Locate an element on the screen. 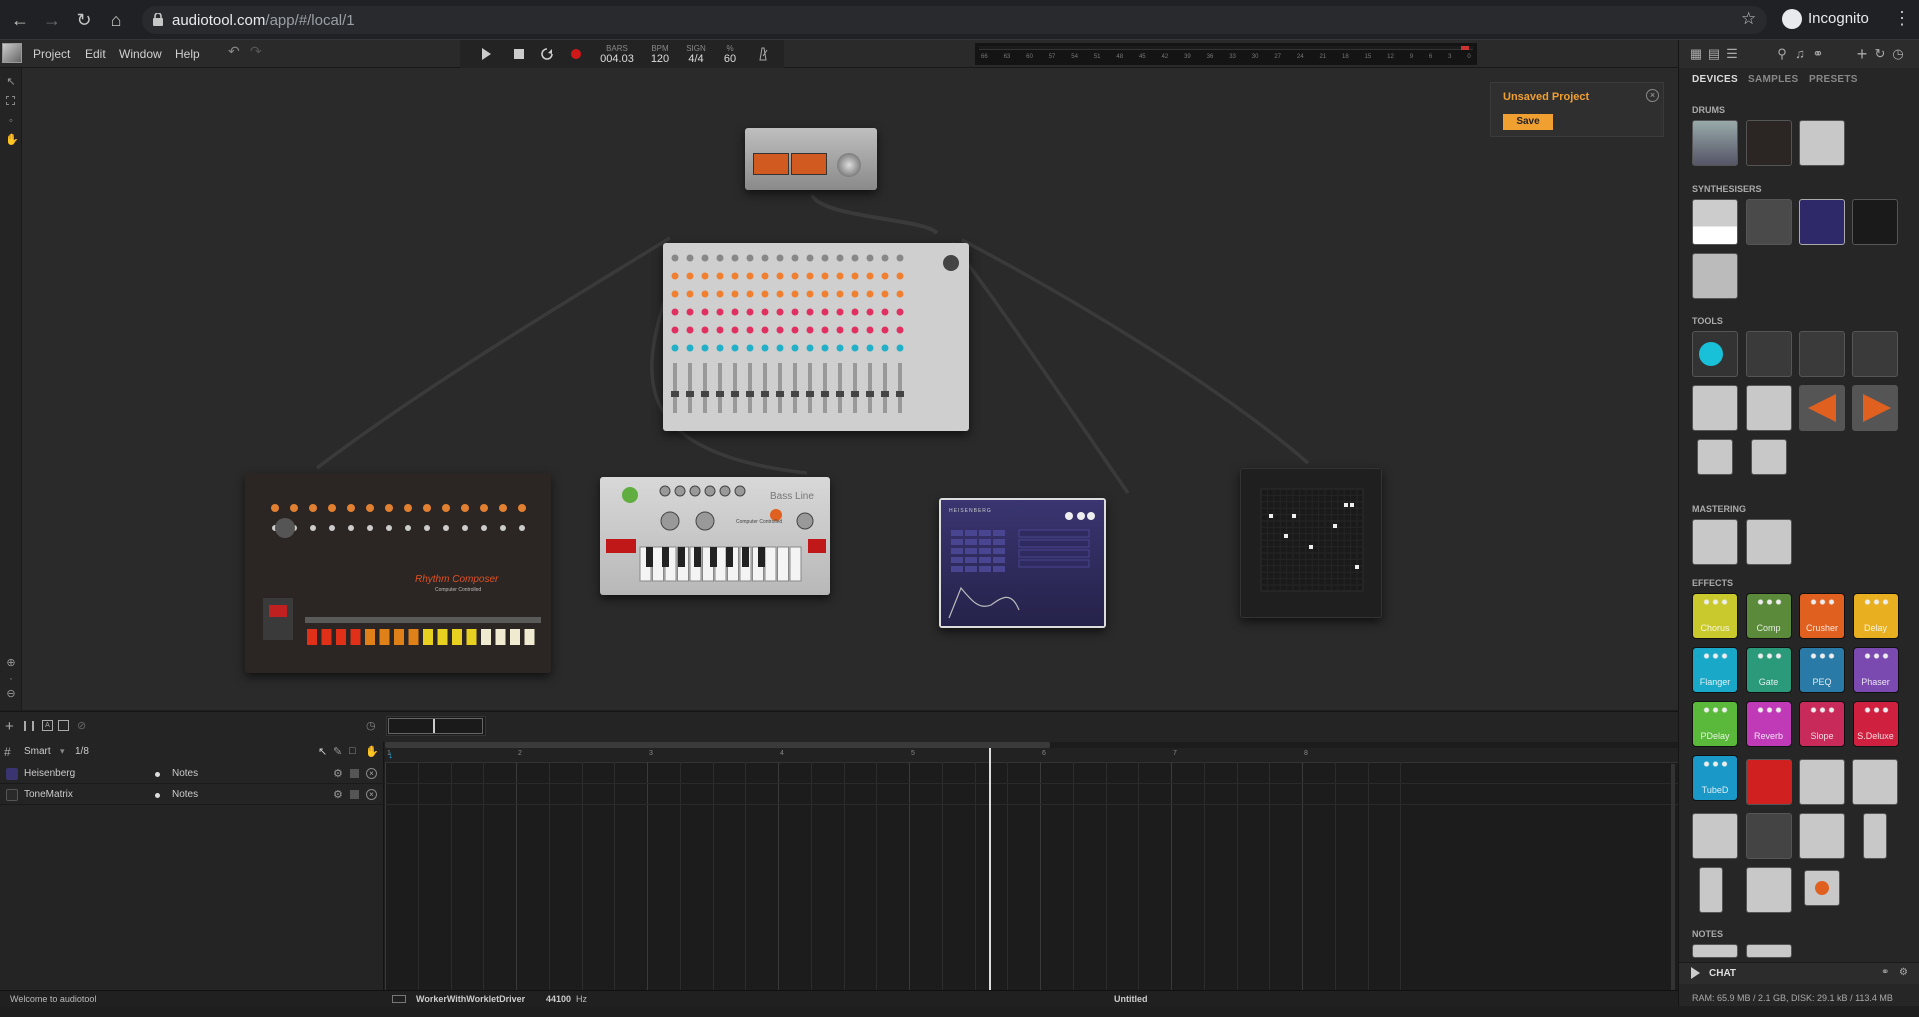 The image size is (1919, 1017). clock-icon: ◷ is located at coordinates (1898, 54).